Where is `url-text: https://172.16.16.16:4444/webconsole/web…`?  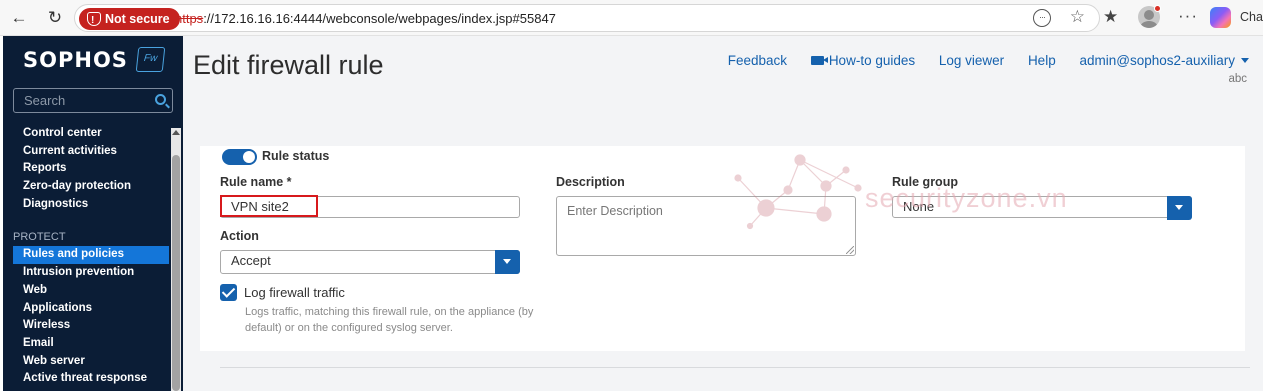 url-text: https://172.16.16.16:4444/webconsole/web… is located at coordinates (365, 18).